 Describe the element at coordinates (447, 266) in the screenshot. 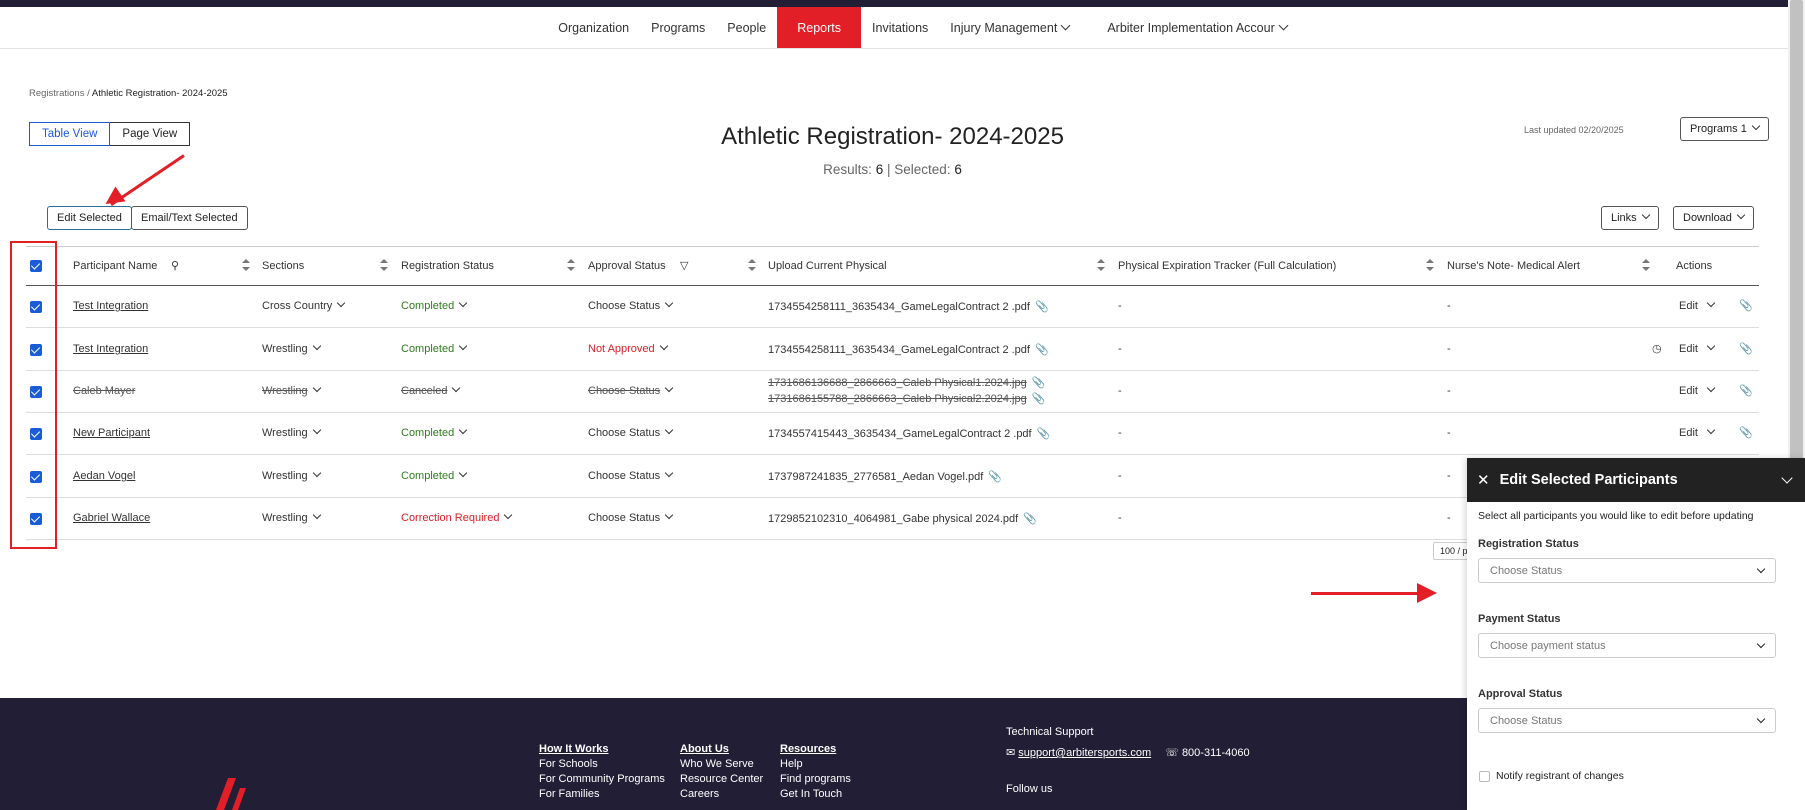

I see `col-registration-status: Registration Status` at that location.